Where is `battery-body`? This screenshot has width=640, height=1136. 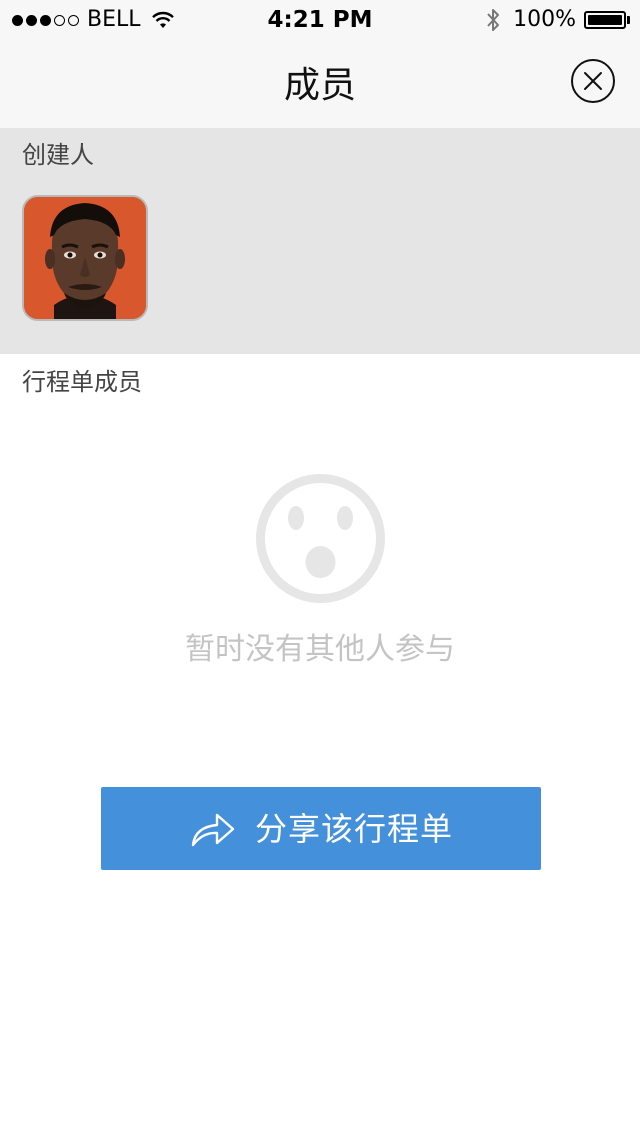 battery-body is located at coordinates (605, 20).